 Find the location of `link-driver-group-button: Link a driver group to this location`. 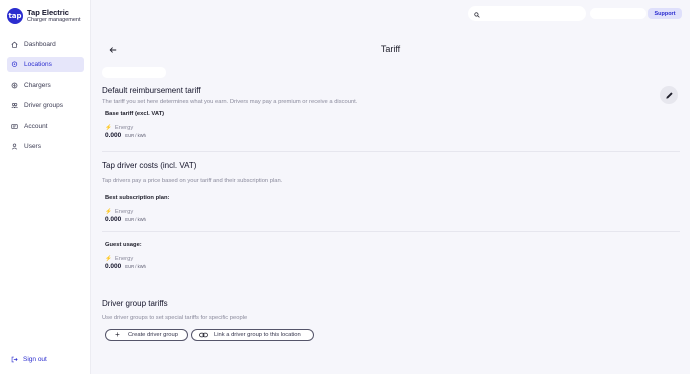

link-driver-group-button: Link a driver group to this location is located at coordinates (252, 335).